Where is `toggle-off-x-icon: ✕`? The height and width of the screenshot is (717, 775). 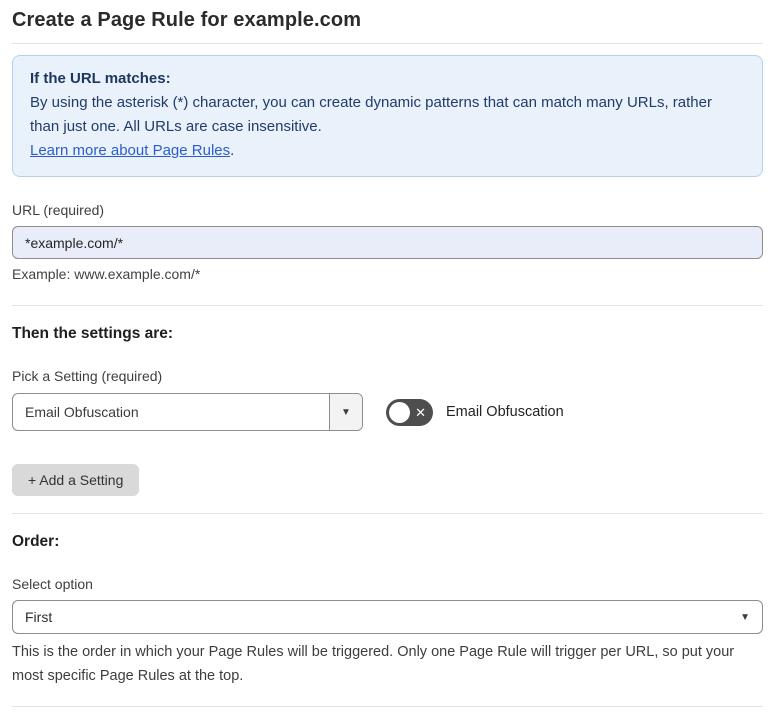
toggle-off-x-icon: ✕ is located at coordinates (420, 412).